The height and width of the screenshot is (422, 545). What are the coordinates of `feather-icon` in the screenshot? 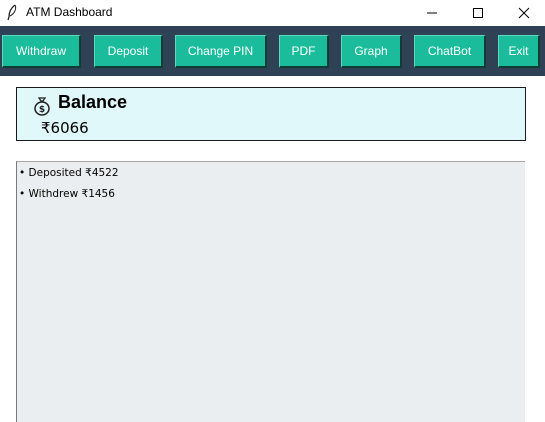 It's located at (12, 12).